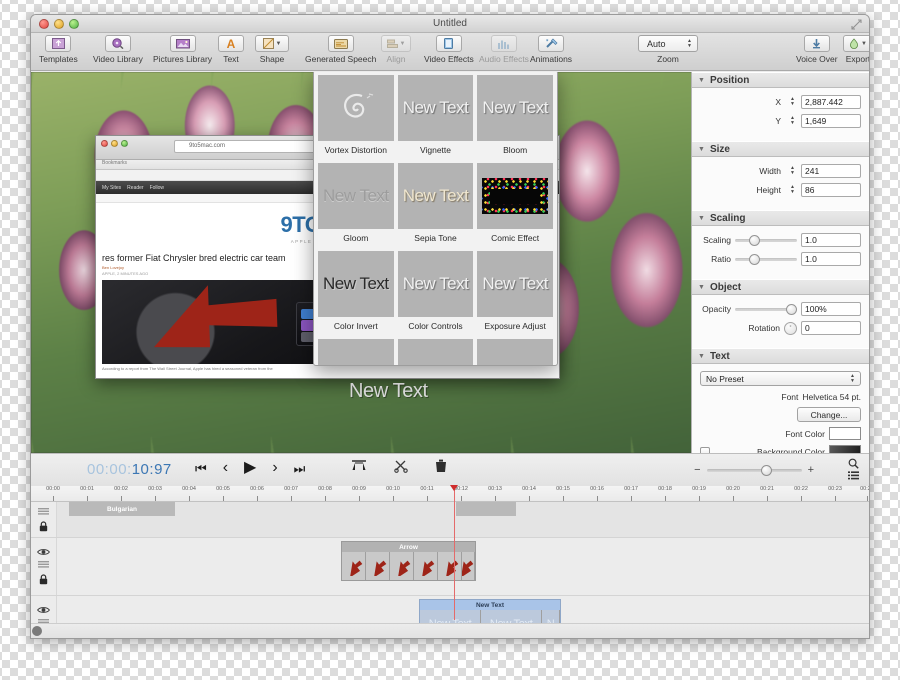 The image size is (900, 680). Describe the element at coordinates (356, 293) in the screenshot. I see `effect-item-color-invert: New Text Color Invert` at that location.